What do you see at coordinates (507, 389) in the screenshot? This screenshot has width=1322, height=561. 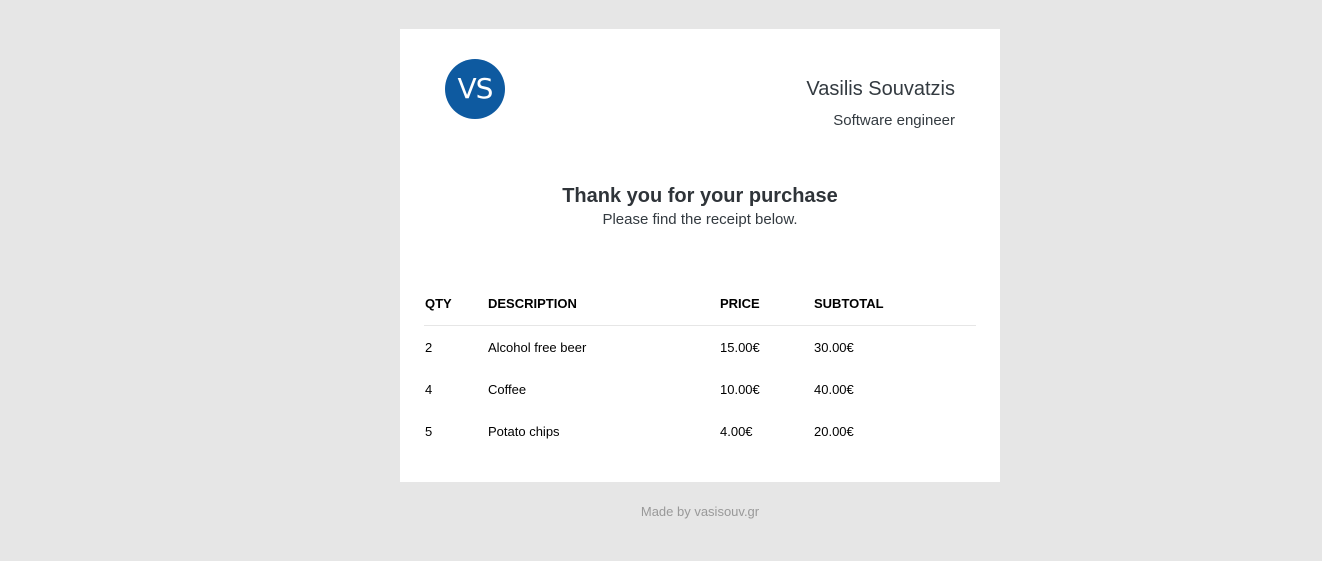 I see `cell-description: Coffee` at bounding box center [507, 389].